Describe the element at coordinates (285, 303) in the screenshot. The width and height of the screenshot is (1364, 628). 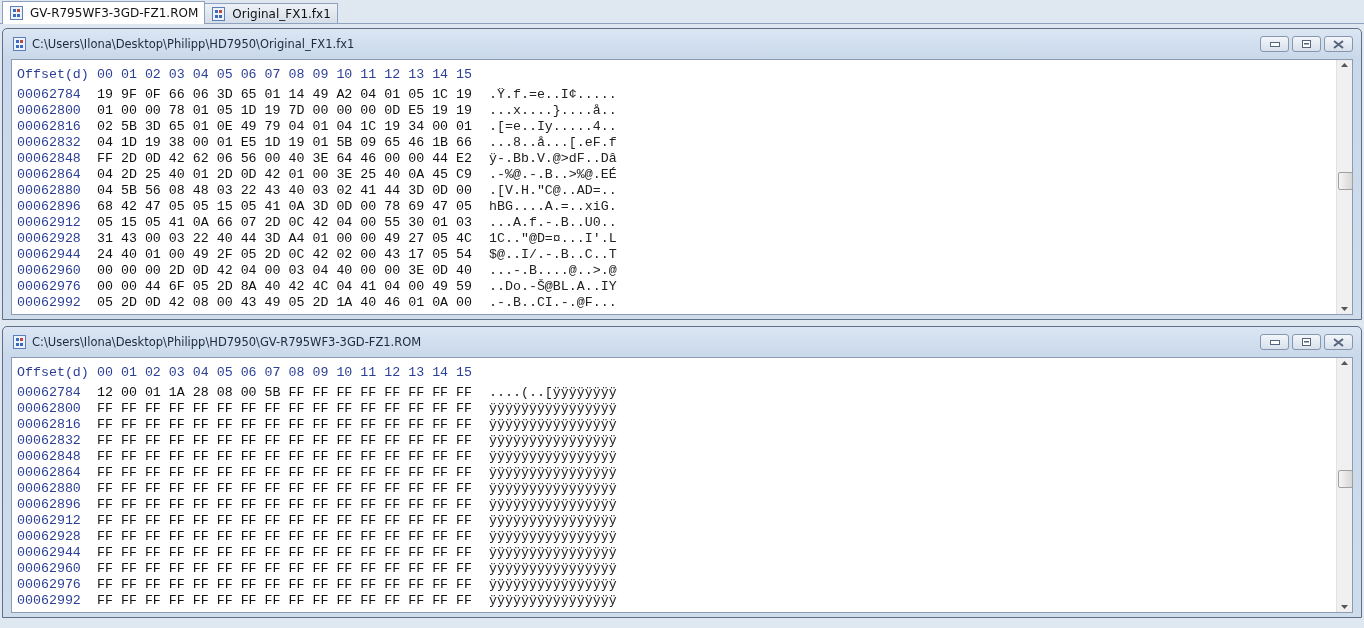
I see `hex-bytes: 05 2D 0D 42 08 00 43 49 05 2D 1A 40 46 01 0A 00` at that location.